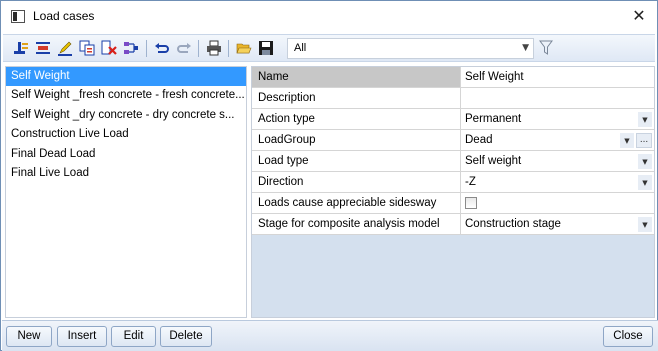  Describe the element at coordinates (493, 119) in the screenshot. I see `action-type-value: Permanent` at that location.